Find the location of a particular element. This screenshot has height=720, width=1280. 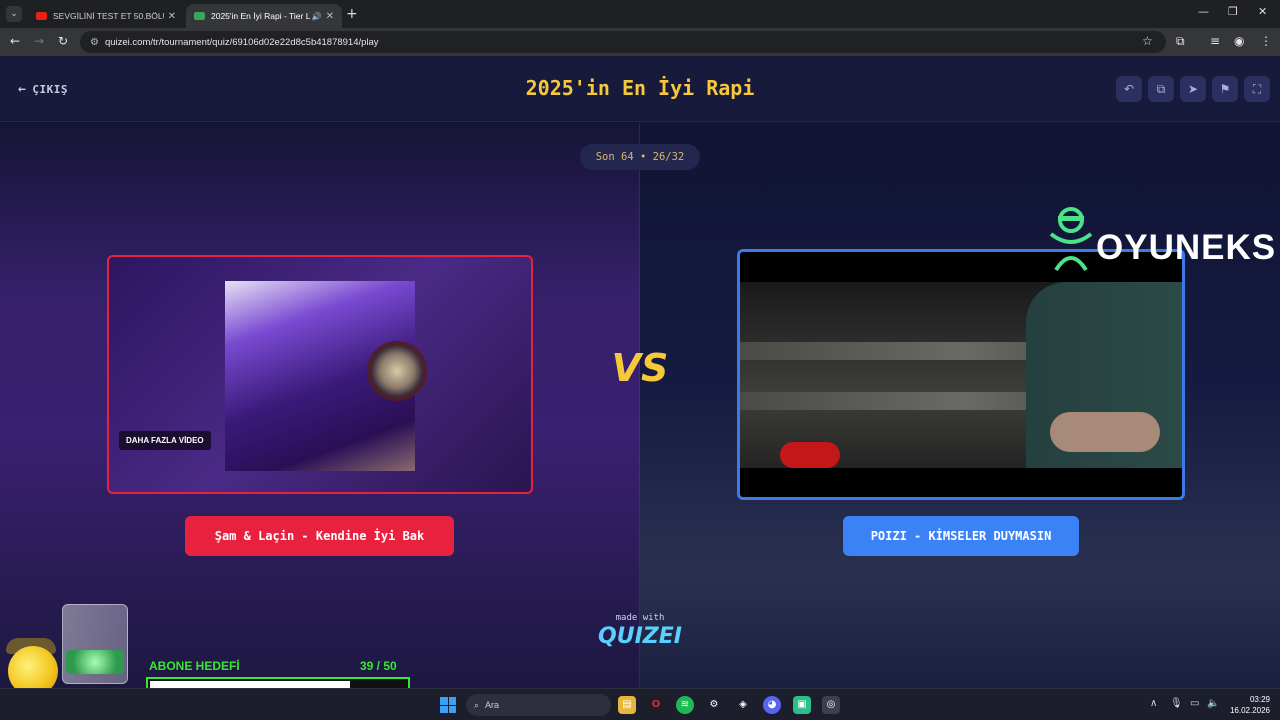

album-cover-image is located at coordinates (326, 376).